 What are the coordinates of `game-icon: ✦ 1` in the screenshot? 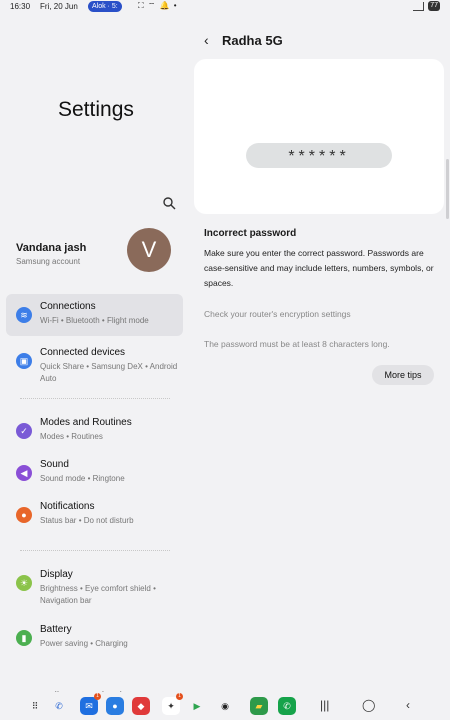 It's located at (172, 704).